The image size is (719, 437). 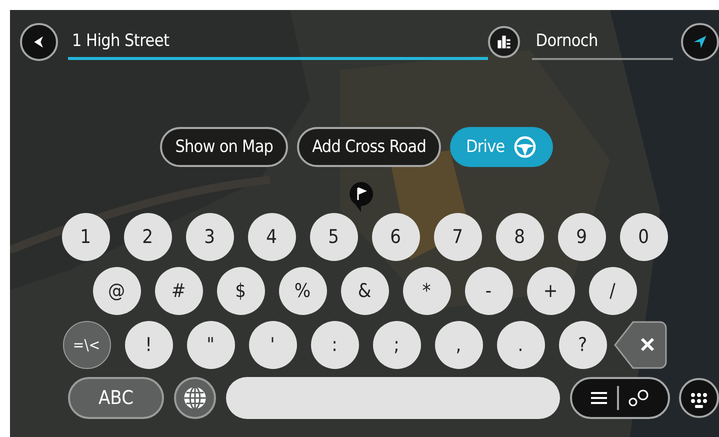 What do you see at coordinates (503, 42) in the screenshot?
I see `buildings-icon` at bounding box center [503, 42].